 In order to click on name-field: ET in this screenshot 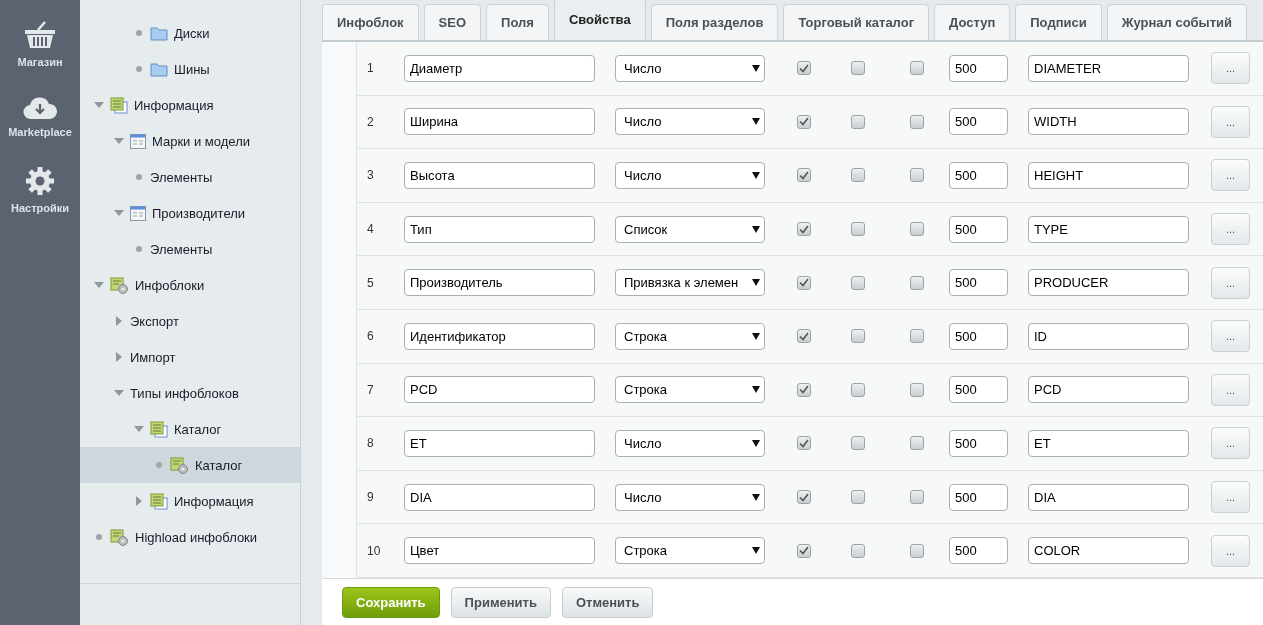, I will do `click(499, 443)`.